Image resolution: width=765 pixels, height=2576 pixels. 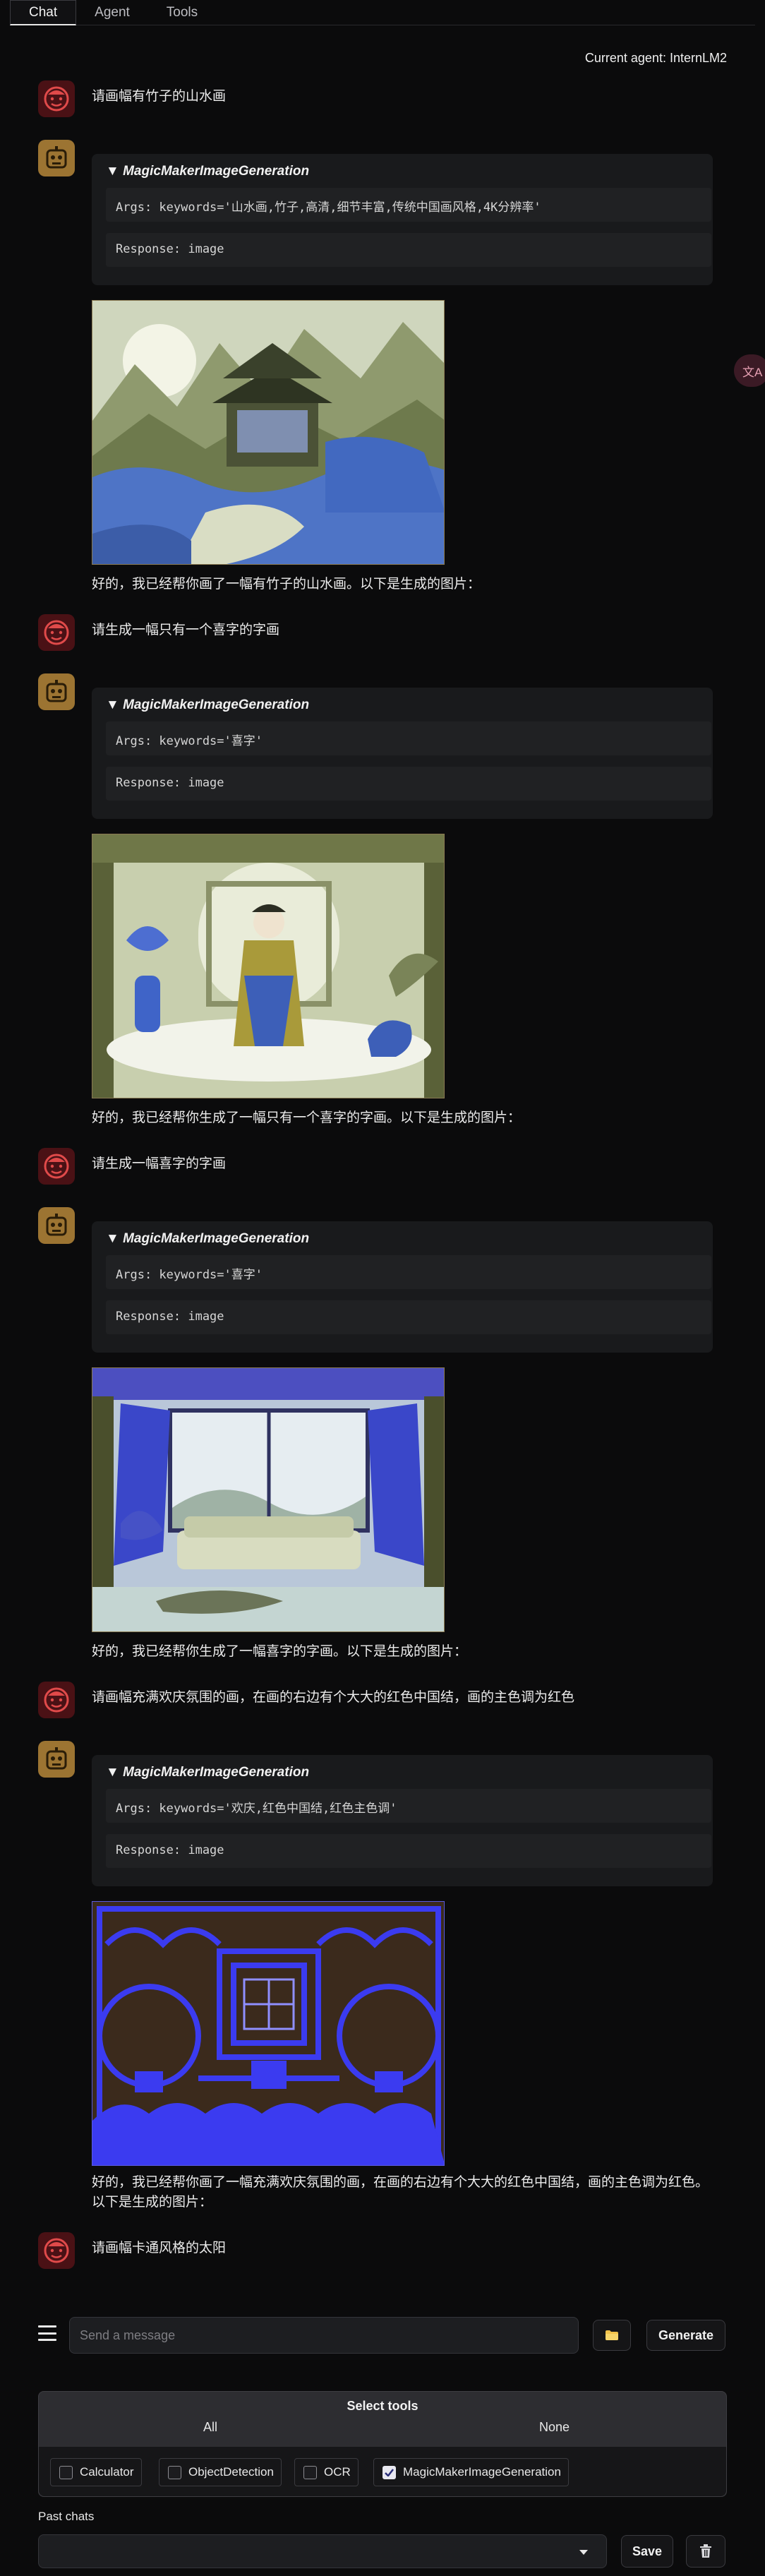 What do you see at coordinates (112, 12) in the screenshot?
I see `tab-agent: Agent` at bounding box center [112, 12].